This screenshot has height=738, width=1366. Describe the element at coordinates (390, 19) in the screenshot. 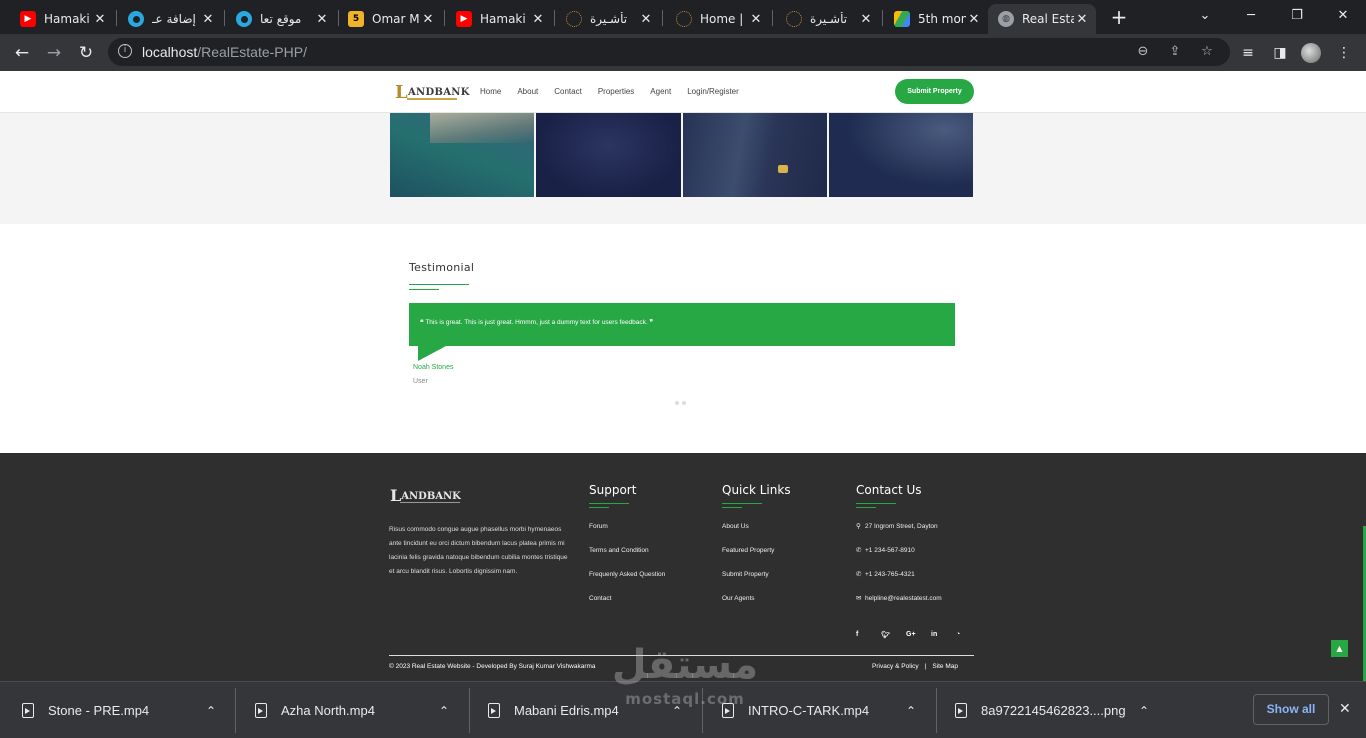

I see `browser-tab: 5 Omar M ✕` at that location.